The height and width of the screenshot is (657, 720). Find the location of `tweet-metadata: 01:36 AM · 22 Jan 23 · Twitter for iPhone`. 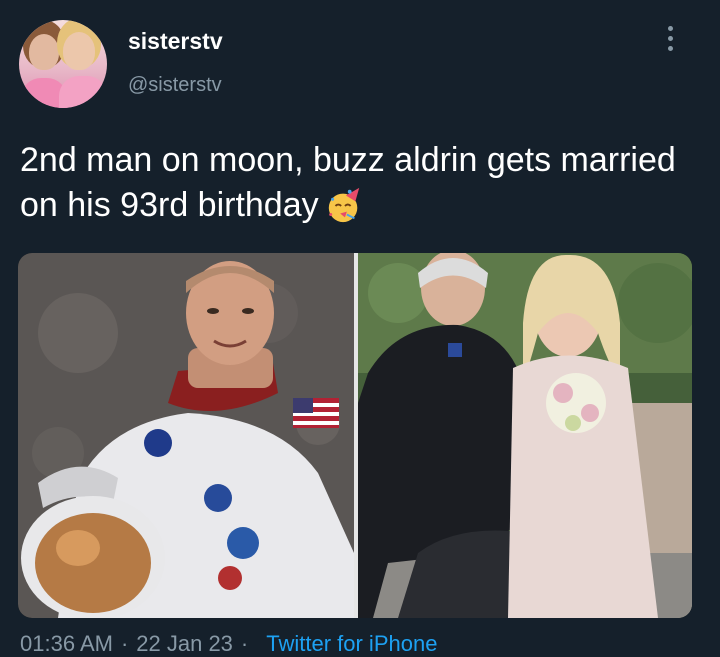

tweet-metadata: 01:36 AM · 22 Jan 23 · Twitter for iPhone is located at coordinates (229, 643).